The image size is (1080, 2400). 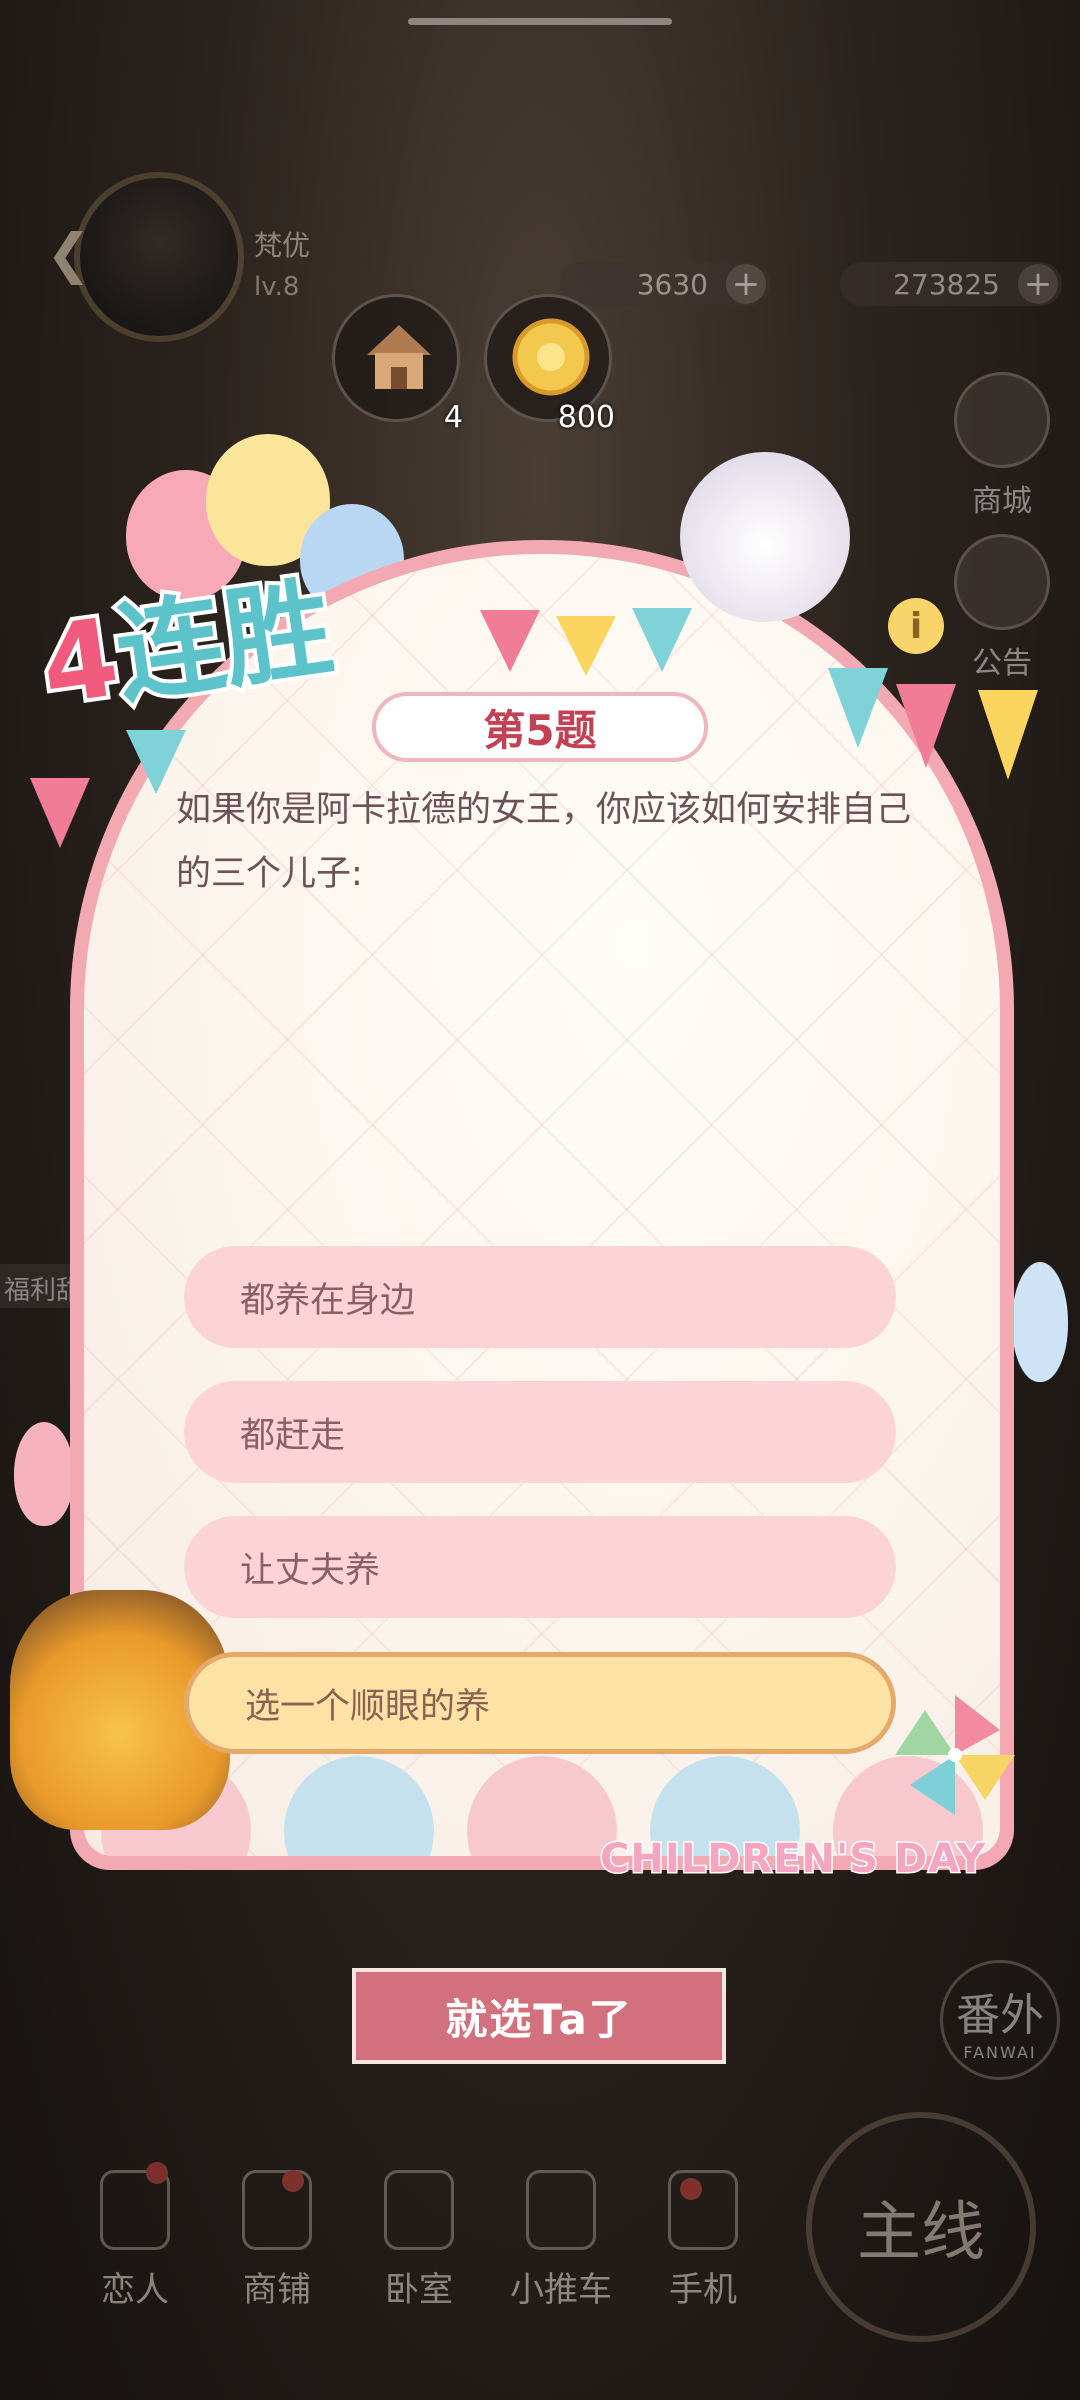 I want to click on nav-phone: 手机, so click(x=703, y=2240).